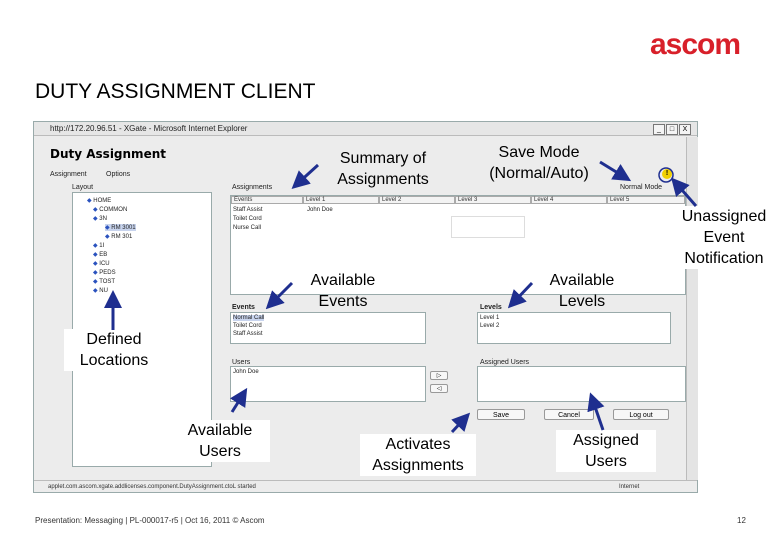  I want to click on arrow-save-mode, so click(615, 171).